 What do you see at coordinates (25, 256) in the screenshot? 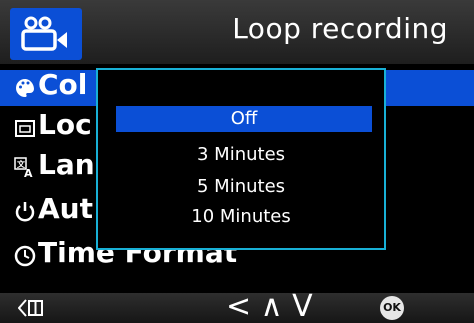
I see `clock-icon` at bounding box center [25, 256].